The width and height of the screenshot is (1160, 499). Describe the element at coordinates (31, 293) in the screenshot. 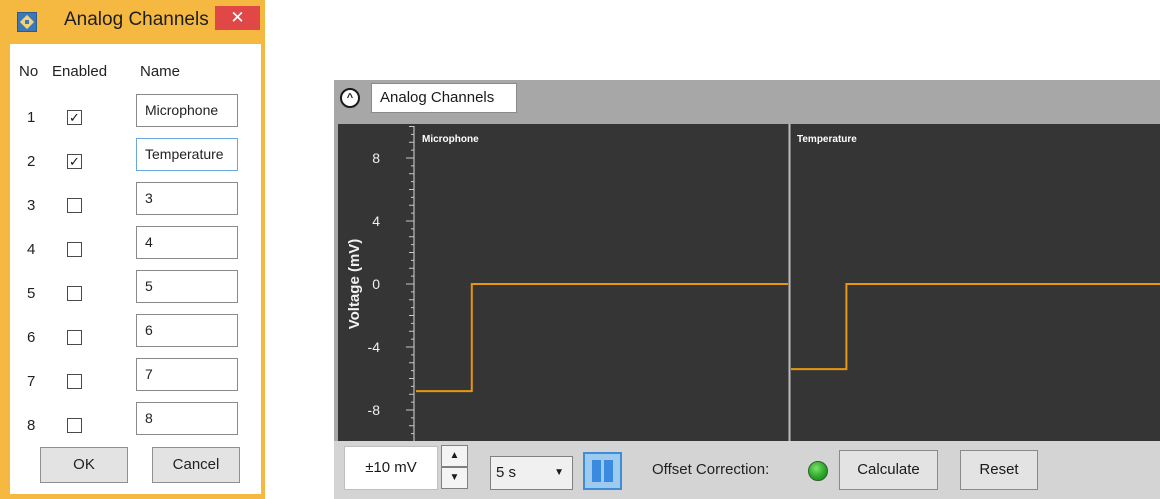

I see `row-number: 5` at that location.